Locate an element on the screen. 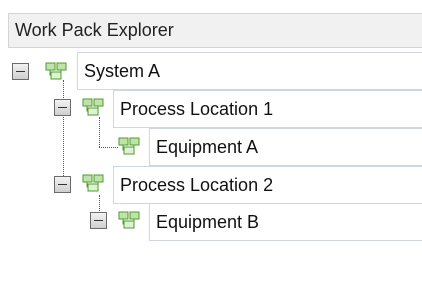 The width and height of the screenshot is (422, 298). tree-node-equipment-b: Equipment B is located at coordinates (285, 222).